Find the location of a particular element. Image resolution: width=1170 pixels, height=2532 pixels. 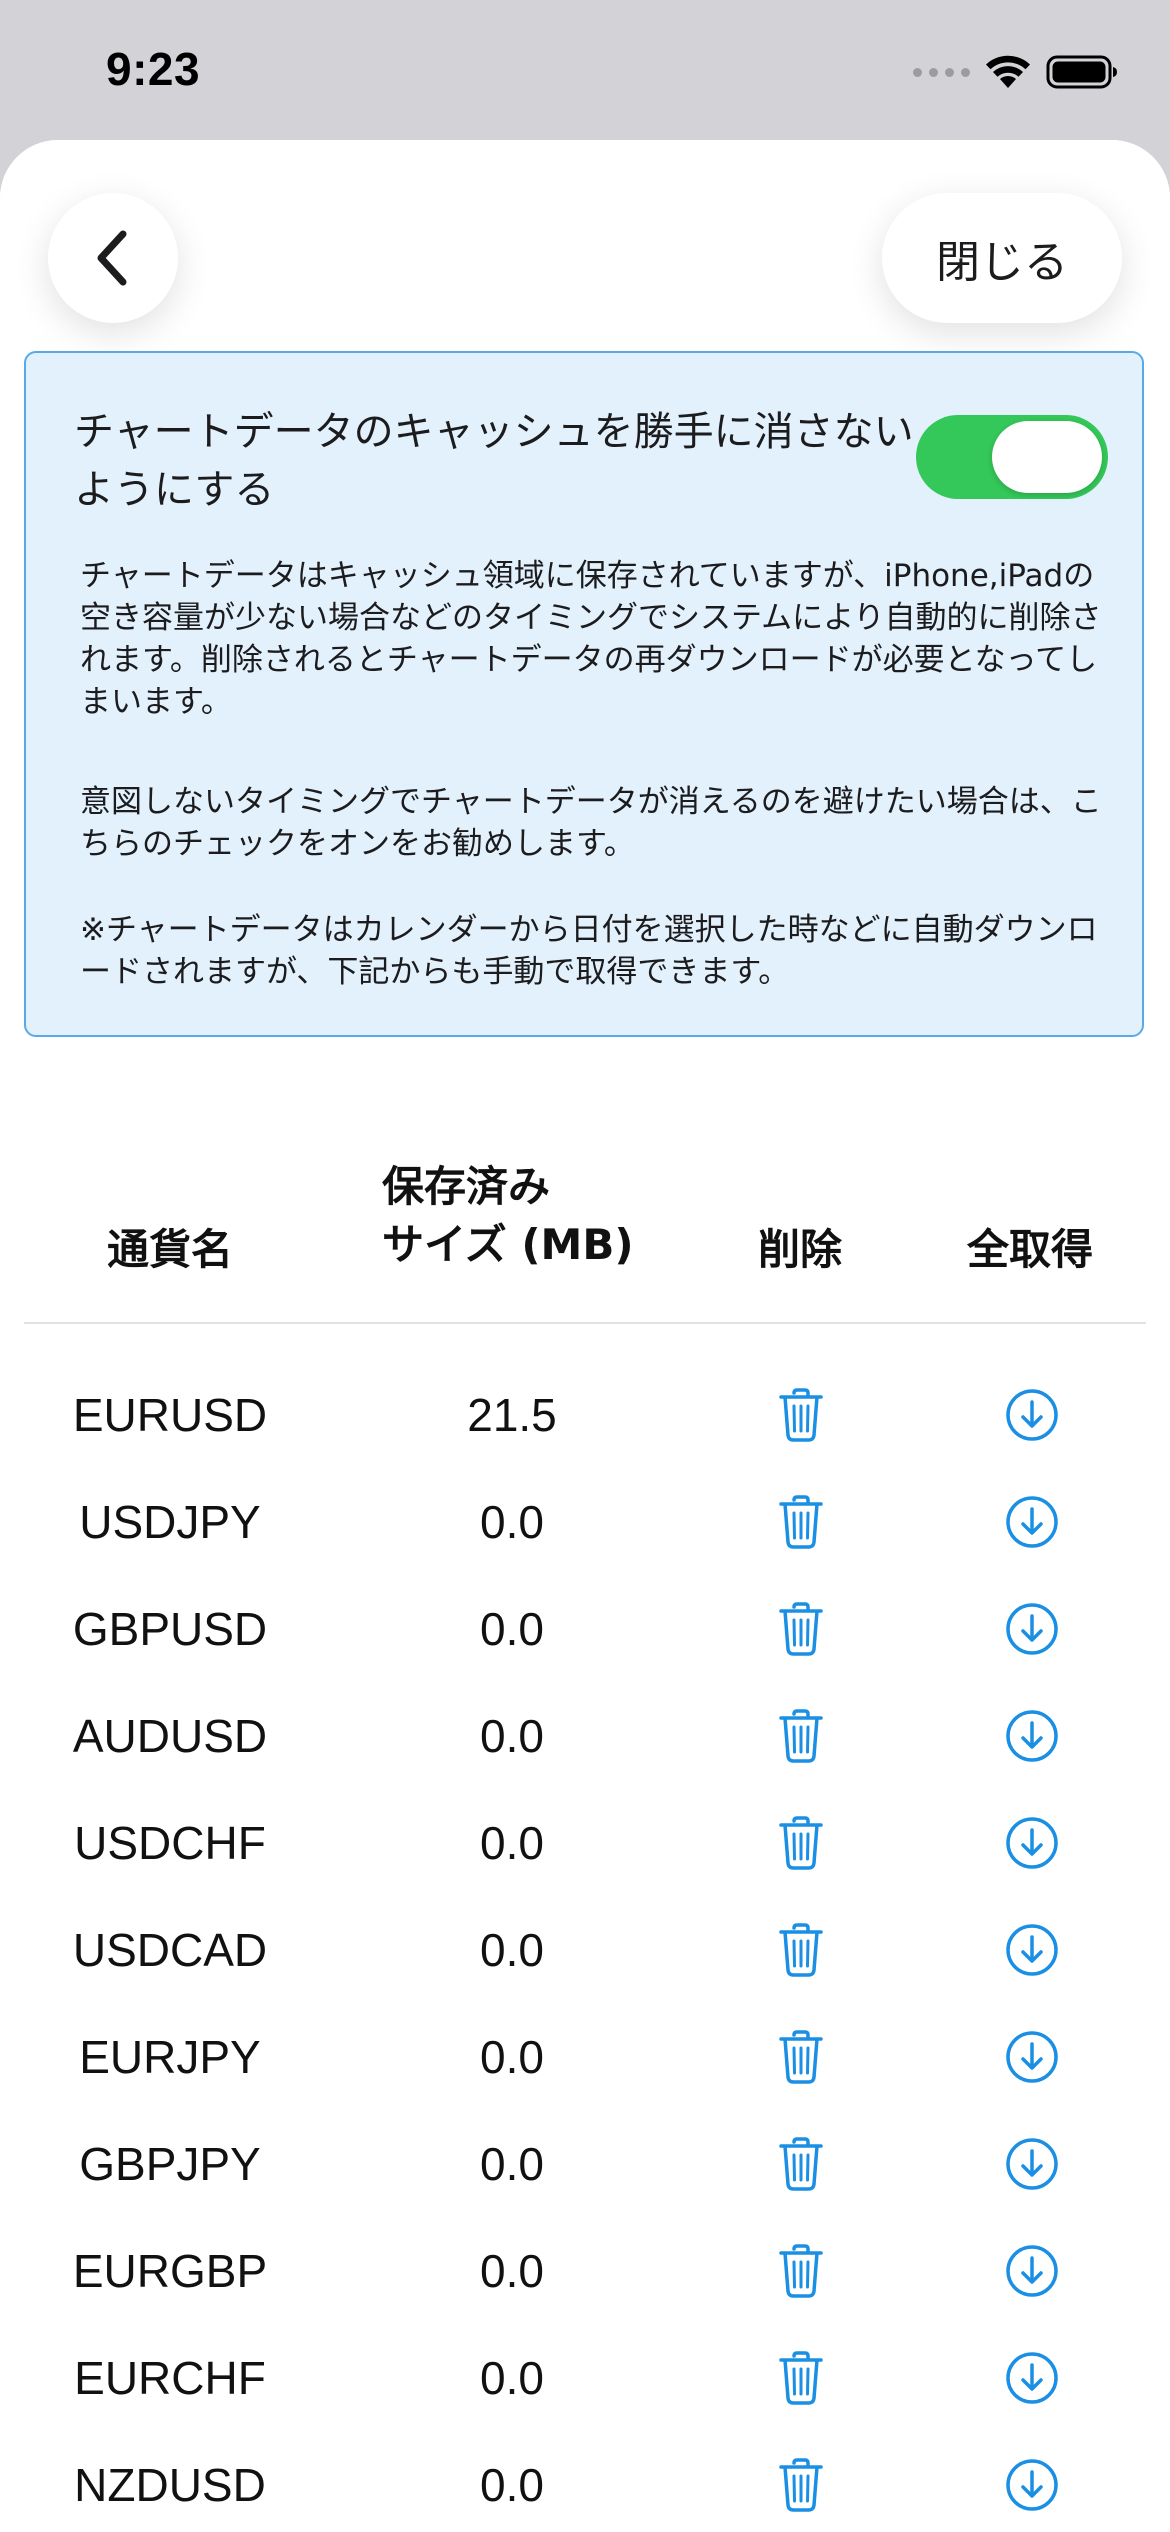

table-row-eurchf: EURCHF 0.0 is located at coordinates (585, 2378).